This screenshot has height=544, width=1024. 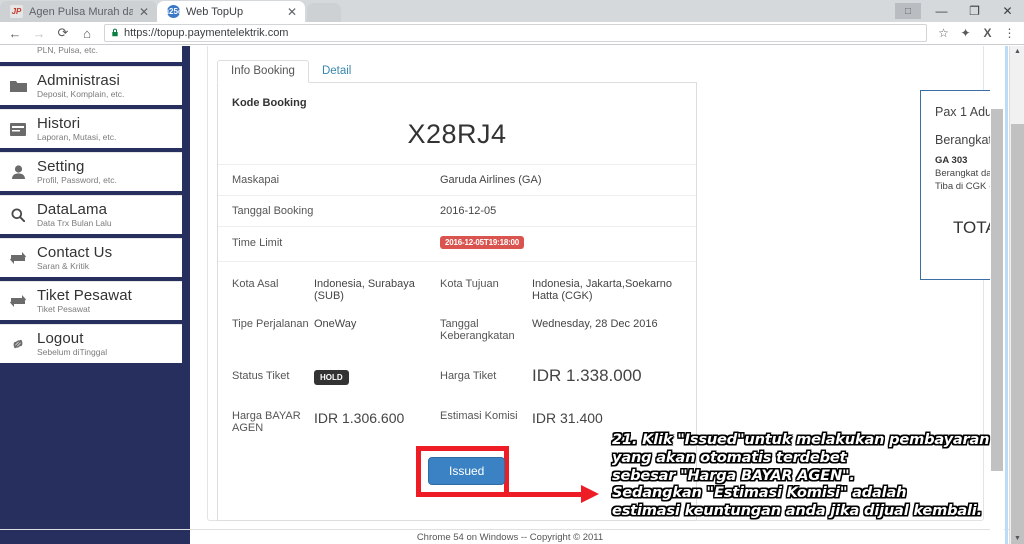 I want to click on sidebar-item-contact-us: Contact Us Saran & Kritik, so click(x=91, y=257).